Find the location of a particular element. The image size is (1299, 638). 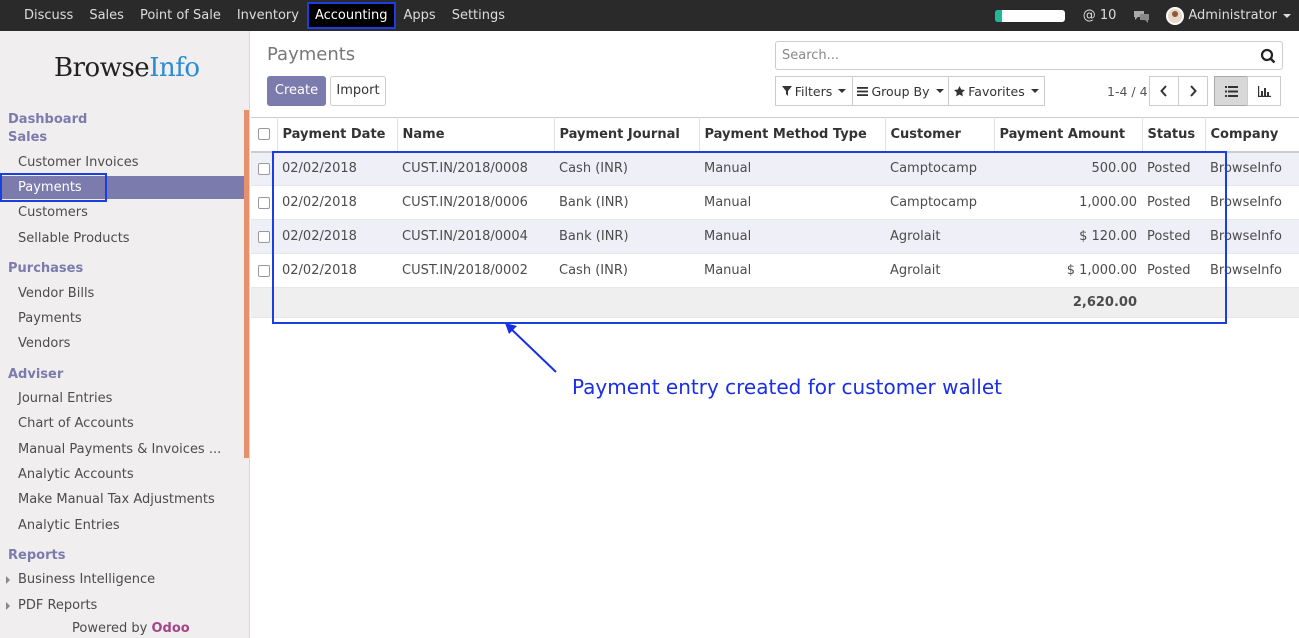

menu-apps: Apps is located at coordinates (420, 15).